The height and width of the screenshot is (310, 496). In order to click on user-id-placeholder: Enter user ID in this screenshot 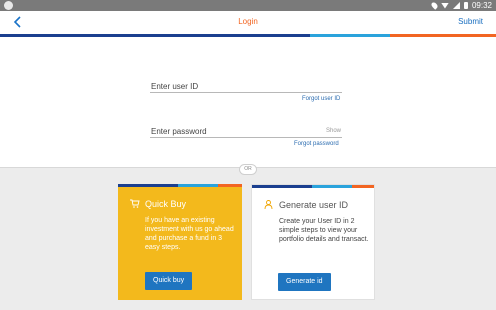, I will do `click(175, 86)`.